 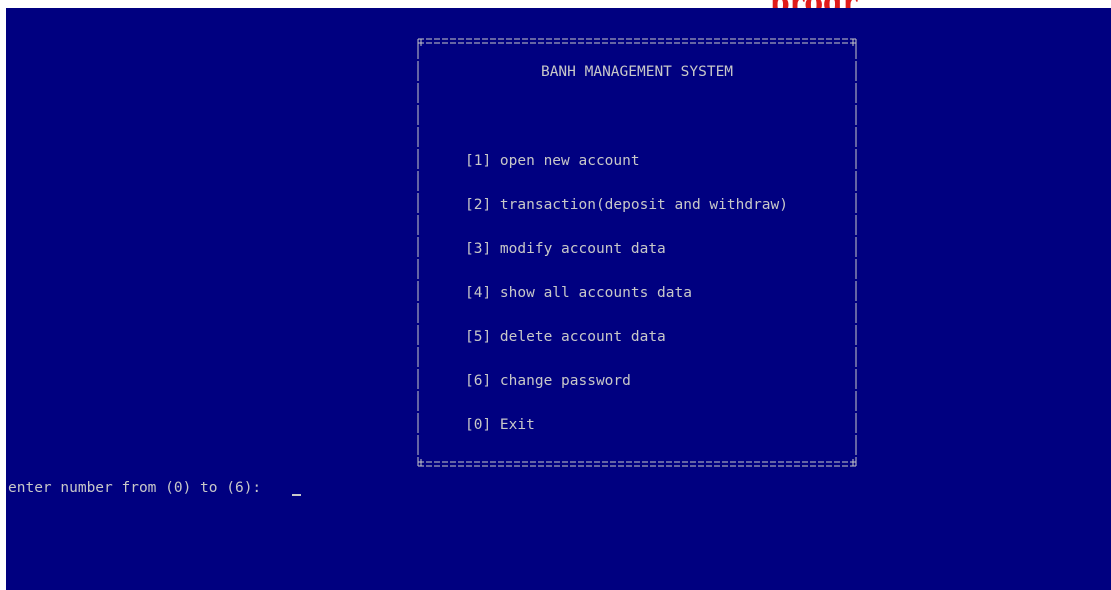 What do you see at coordinates (548, 381) in the screenshot?
I see `menu-item-change-password: [6] change password` at bounding box center [548, 381].